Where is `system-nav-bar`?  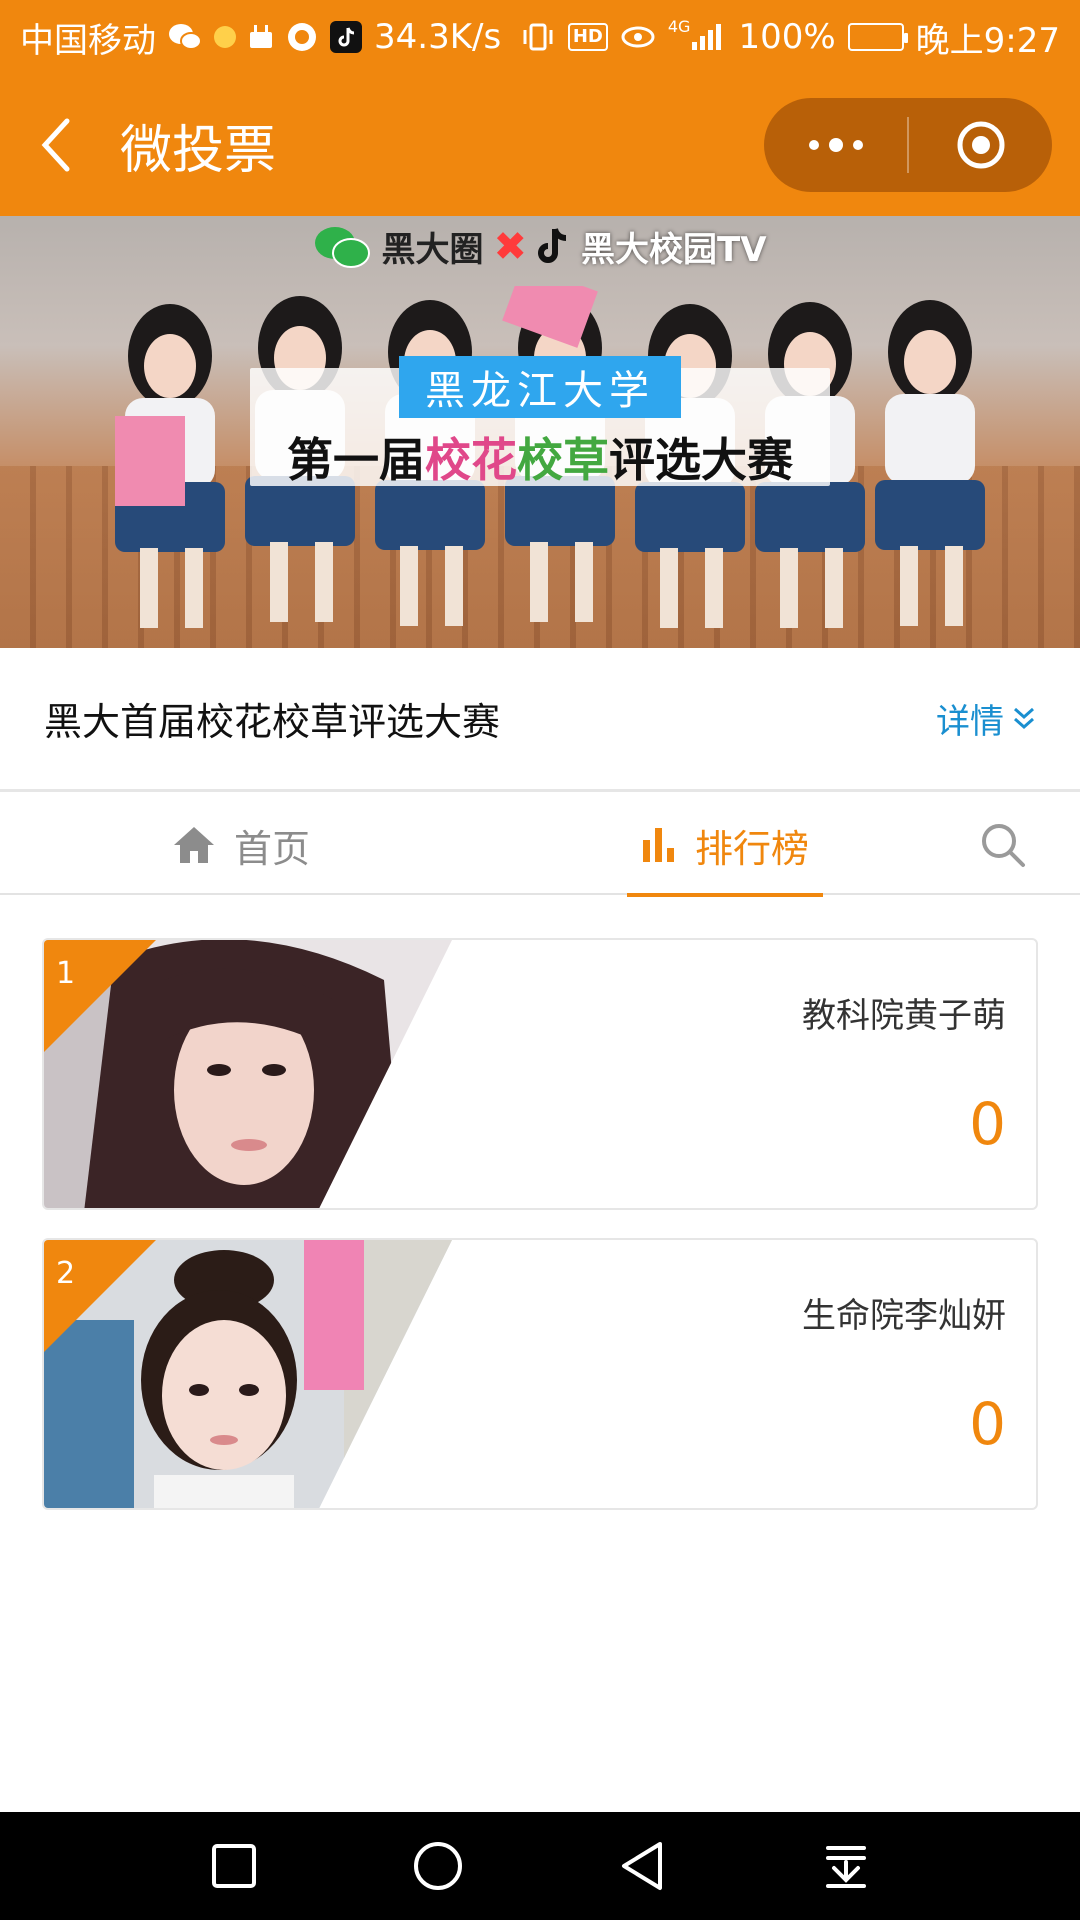
system-nav-bar is located at coordinates (540, 1866).